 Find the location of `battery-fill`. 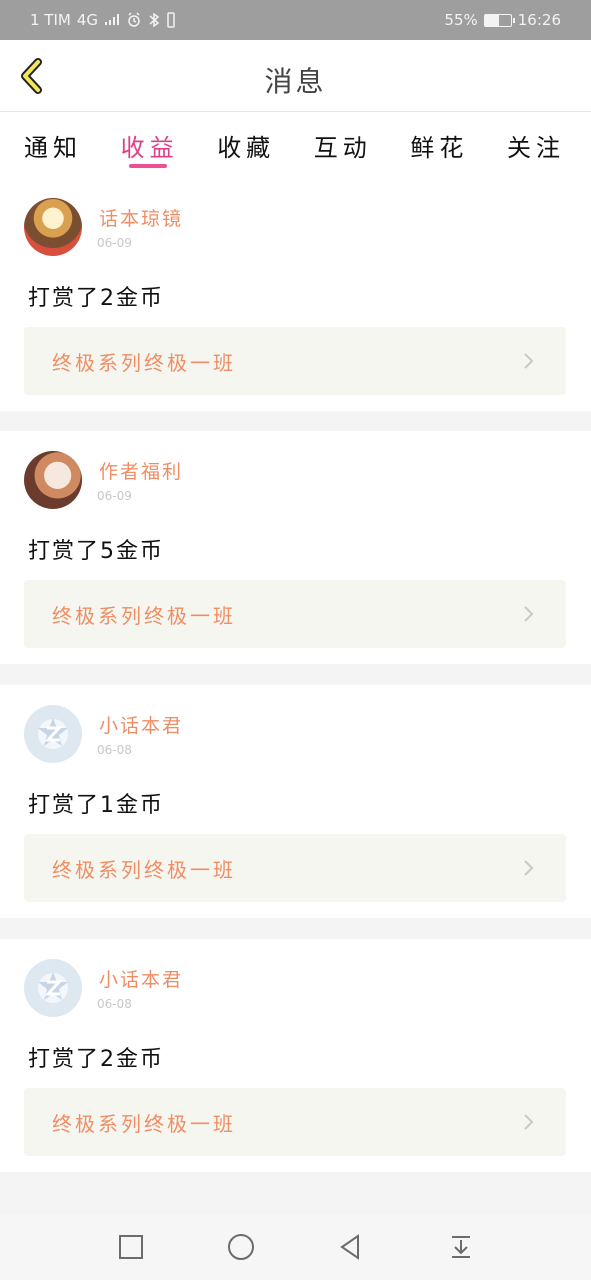

battery-fill is located at coordinates (492, 20).